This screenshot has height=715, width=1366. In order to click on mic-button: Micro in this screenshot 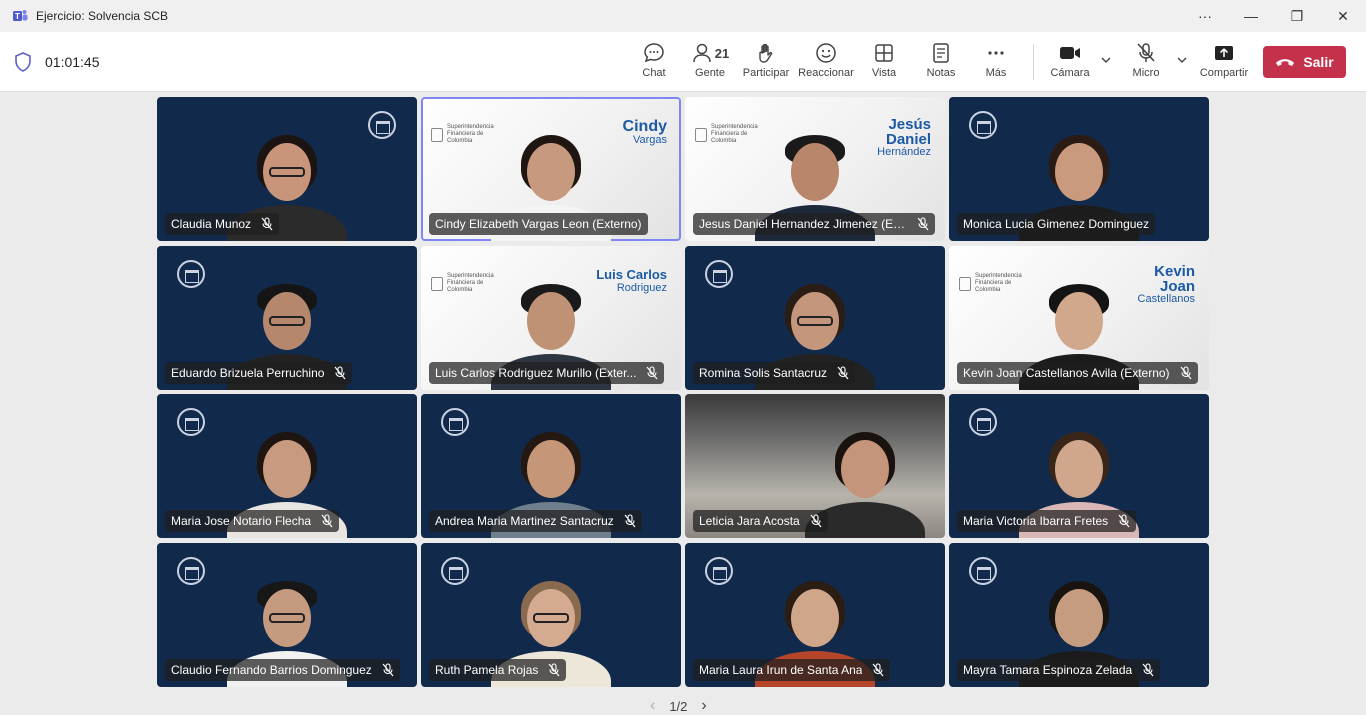, I will do `click(1146, 64)`.